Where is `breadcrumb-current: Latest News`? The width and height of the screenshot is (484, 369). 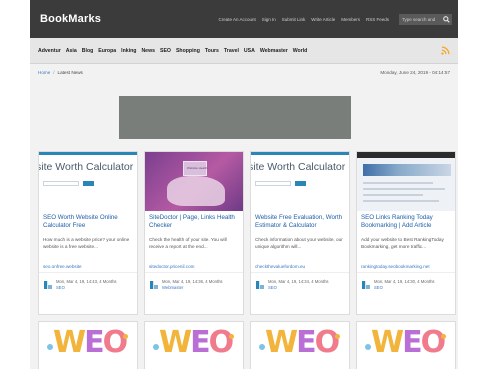
breadcrumb-current: Latest News is located at coordinates (70, 72).